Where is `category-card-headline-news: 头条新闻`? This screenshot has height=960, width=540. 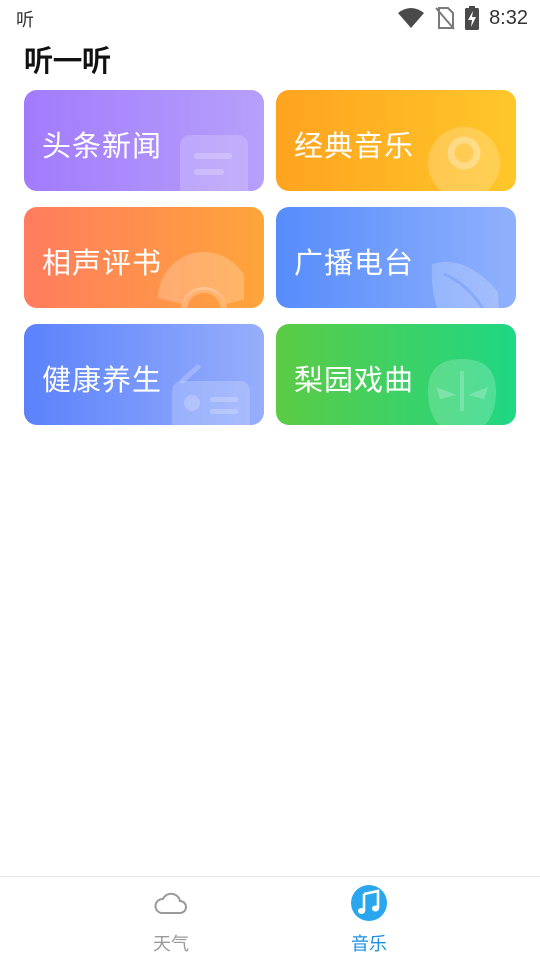 category-card-headline-news: 头条新闻 is located at coordinates (144, 140).